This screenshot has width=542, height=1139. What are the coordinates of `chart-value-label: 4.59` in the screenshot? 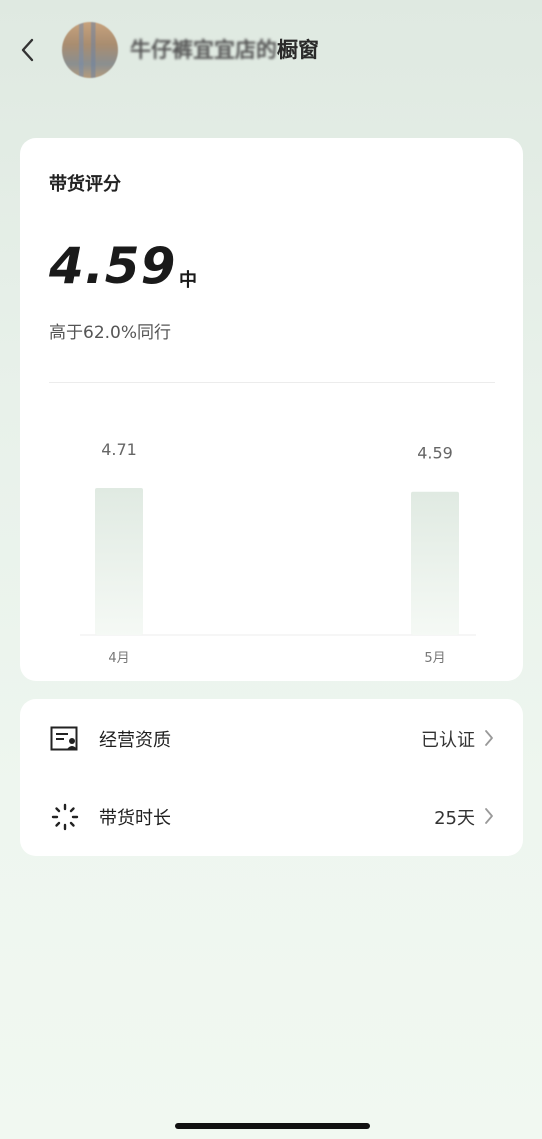 It's located at (435, 453).